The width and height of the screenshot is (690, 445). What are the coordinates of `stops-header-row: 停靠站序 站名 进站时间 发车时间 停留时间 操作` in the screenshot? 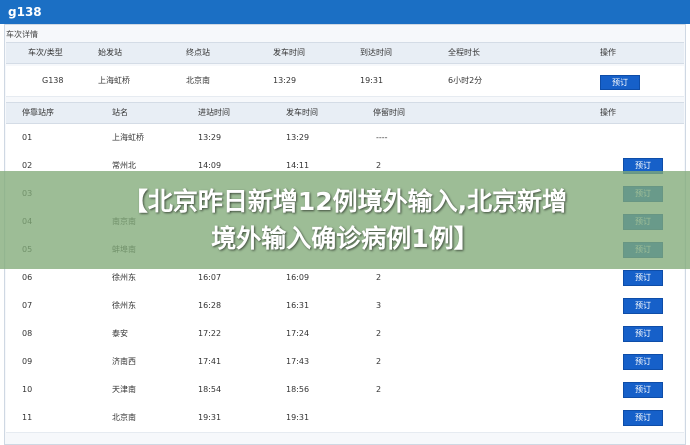 It's located at (345, 113).